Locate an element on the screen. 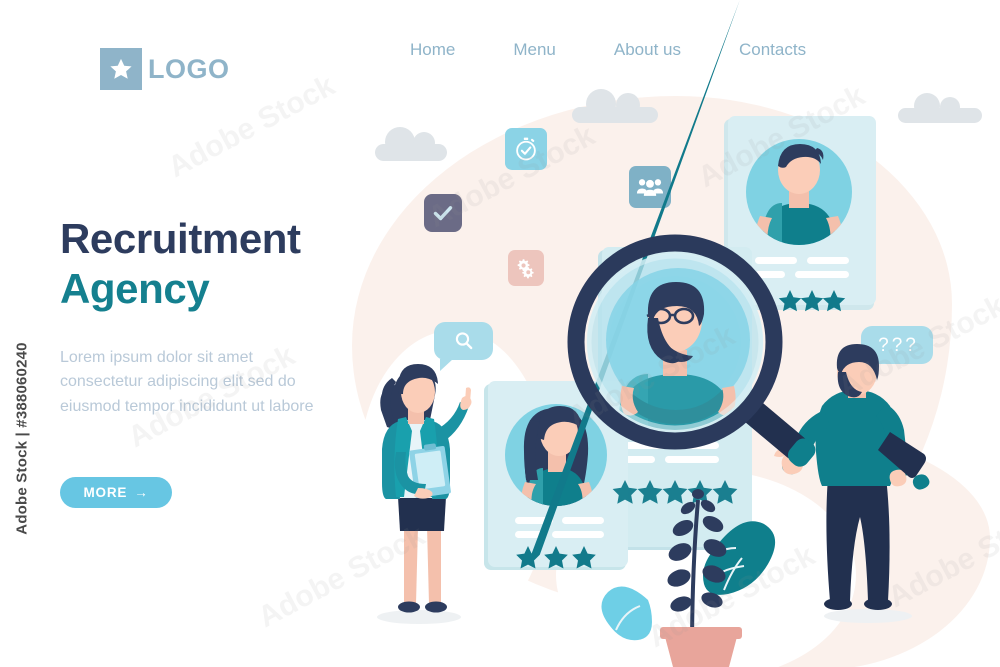 This screenshot has height=667, width=1000. candidate-man is located at coordinates (852, 483).